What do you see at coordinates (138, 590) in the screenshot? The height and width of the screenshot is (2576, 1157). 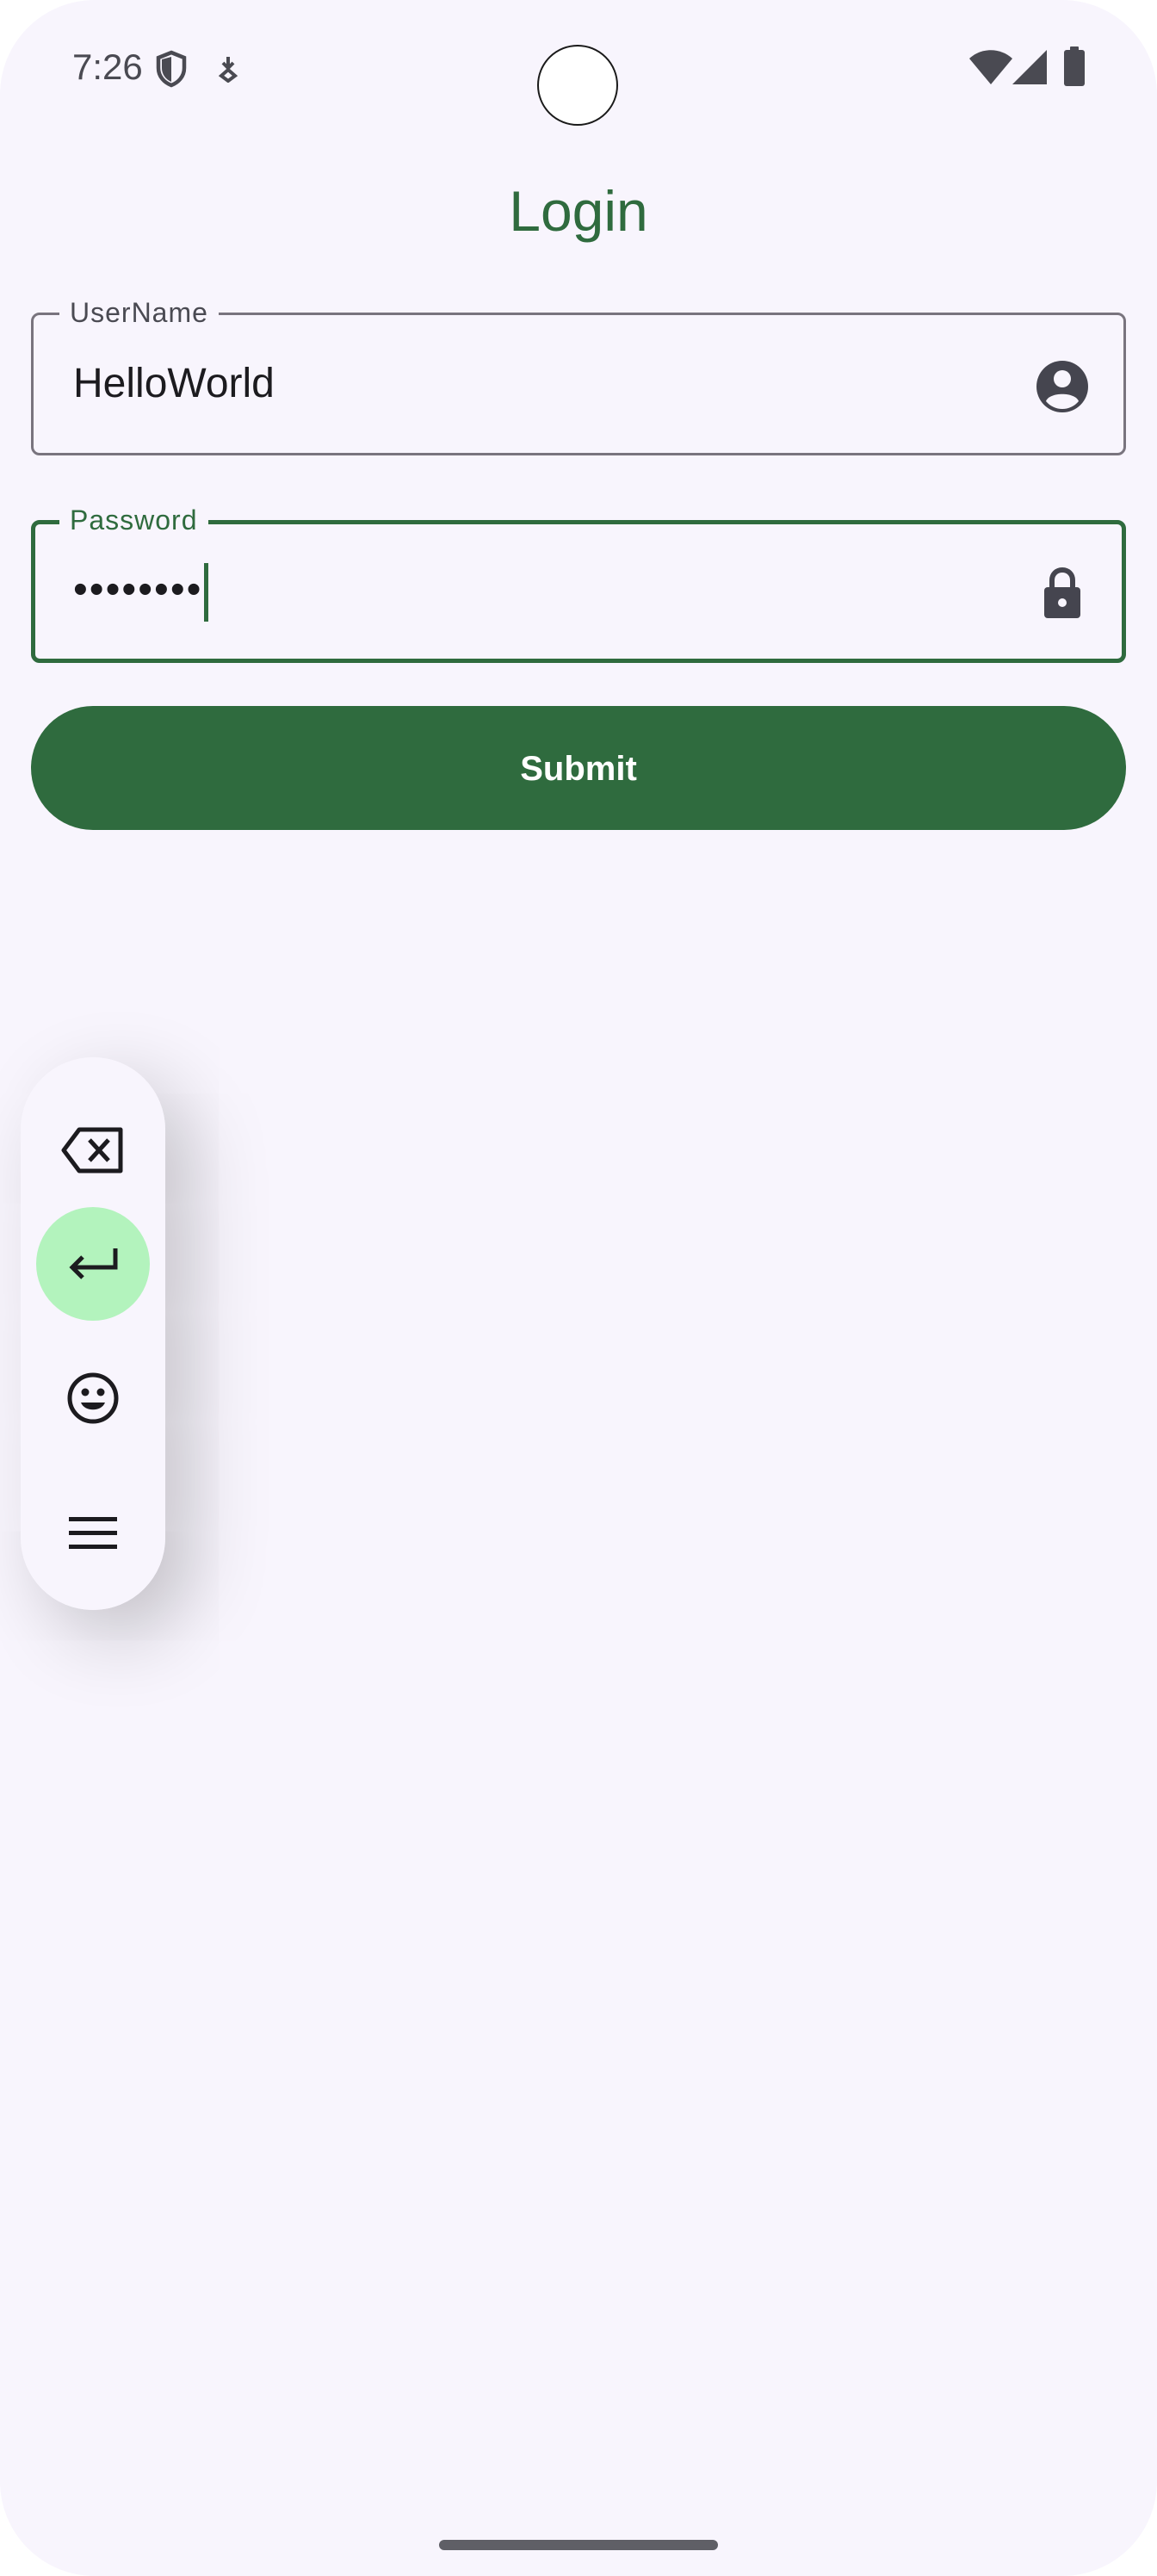 I see `password-masked-text: ••••••••` at bounding box center [138, 590].